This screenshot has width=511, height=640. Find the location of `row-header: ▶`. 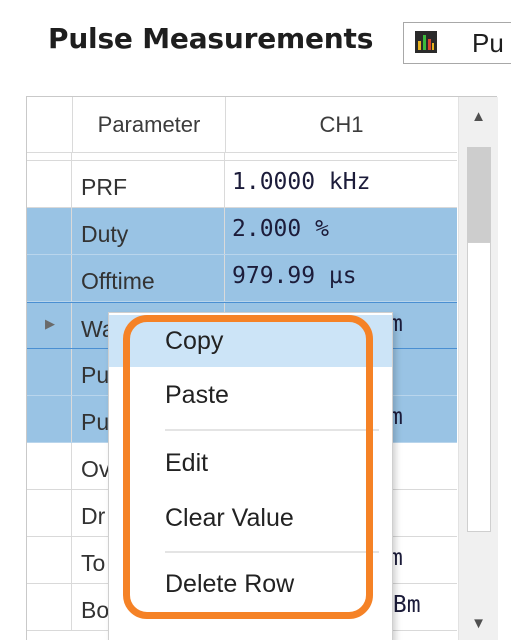

row-header: ▶ is located at coordinates (49, 325).